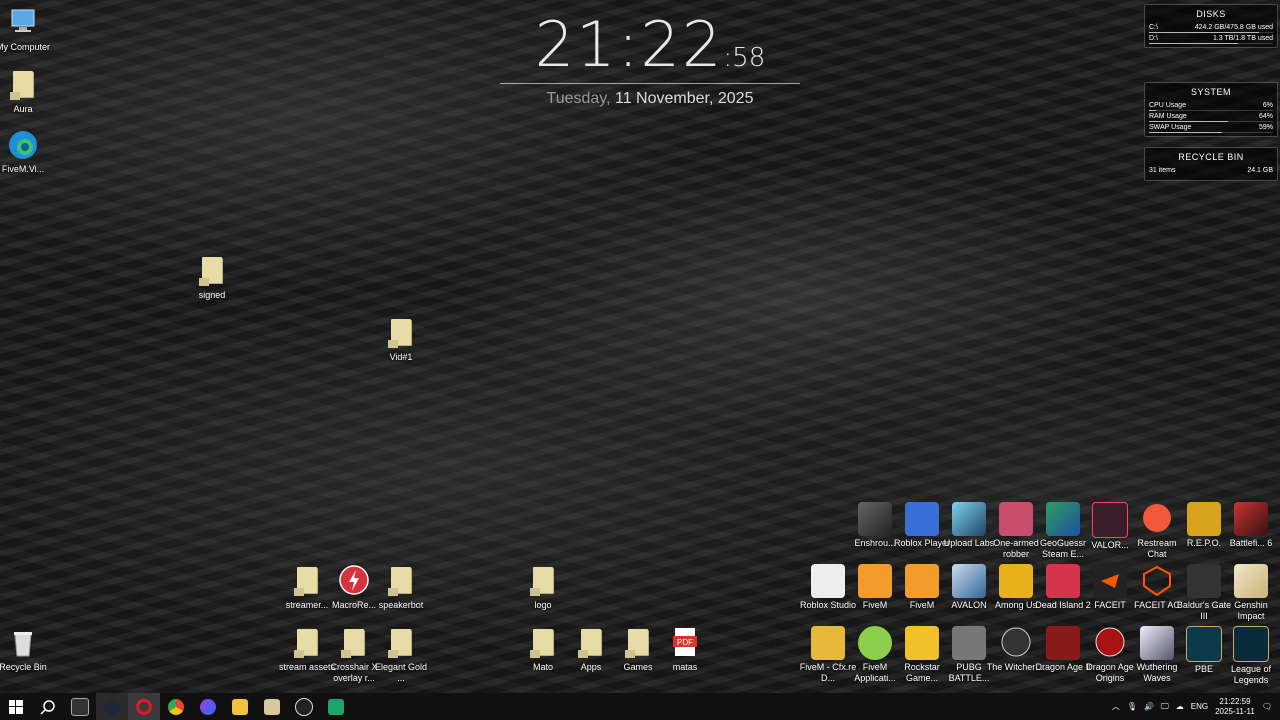 The width and height of the screenshot is (1280, 720). I want to click on taskbar-app-green, so click(336, 706).